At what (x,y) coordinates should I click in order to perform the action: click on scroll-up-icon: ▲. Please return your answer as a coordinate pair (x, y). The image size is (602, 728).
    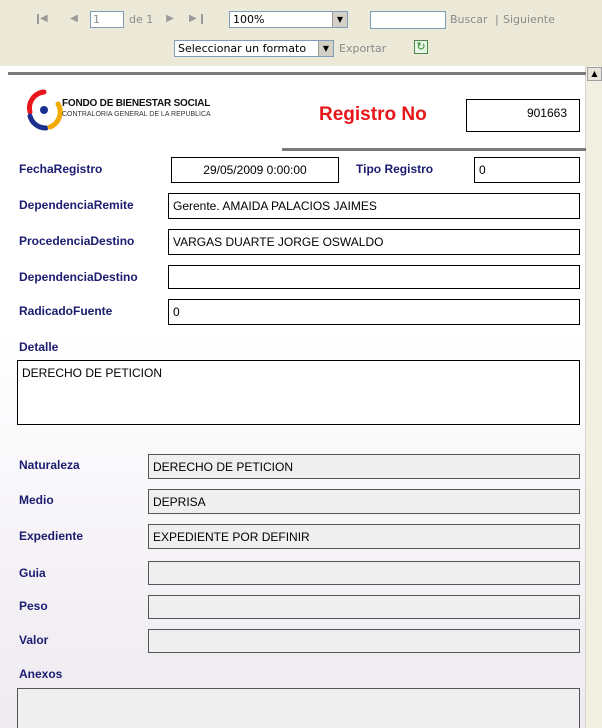
    Looking at the image, I should click on (594, 74).